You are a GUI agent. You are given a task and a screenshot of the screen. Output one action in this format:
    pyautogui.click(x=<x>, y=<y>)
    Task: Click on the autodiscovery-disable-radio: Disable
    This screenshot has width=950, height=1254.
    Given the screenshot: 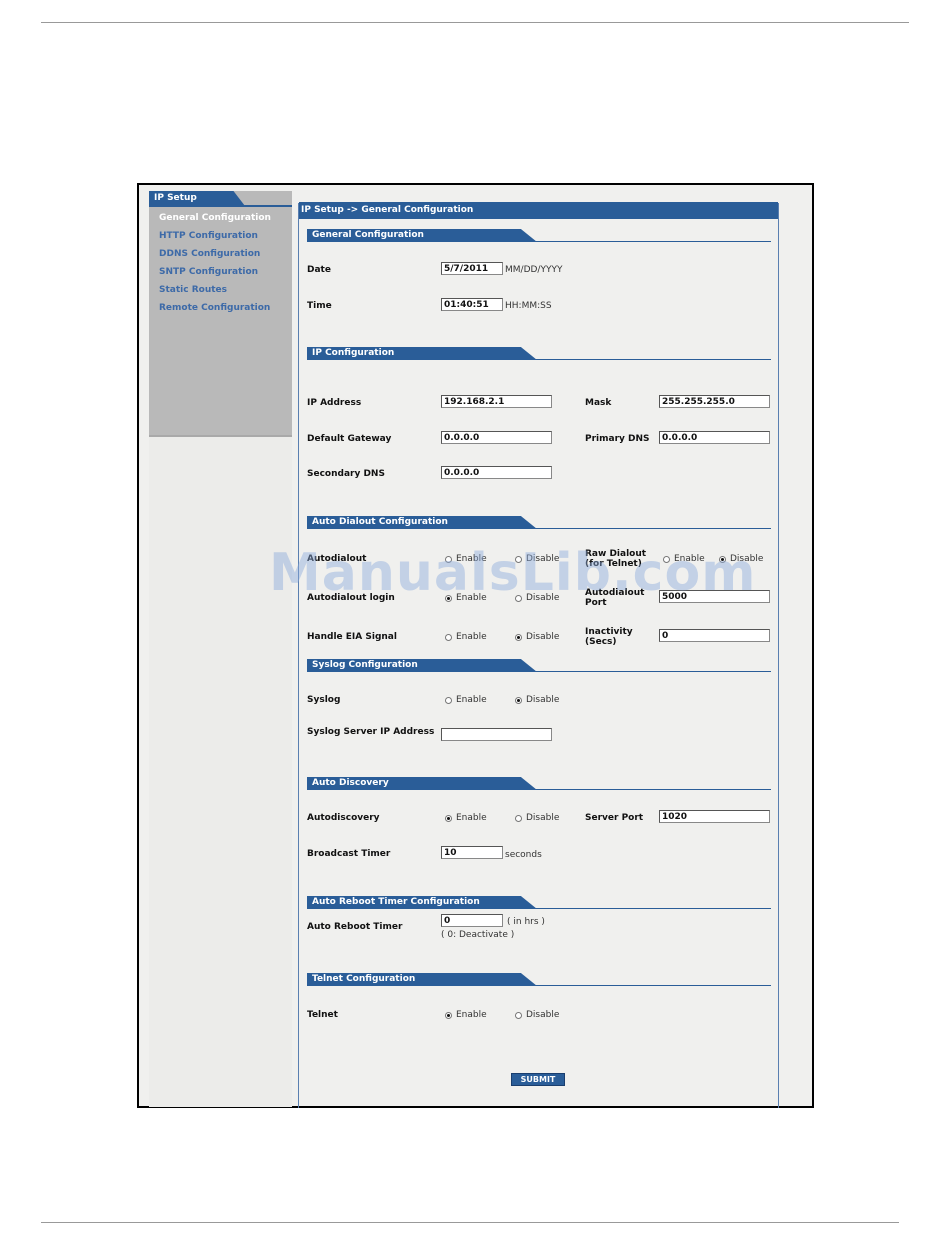 What is the action you would take?
    pyautogui.click(x=537, y=818)
    